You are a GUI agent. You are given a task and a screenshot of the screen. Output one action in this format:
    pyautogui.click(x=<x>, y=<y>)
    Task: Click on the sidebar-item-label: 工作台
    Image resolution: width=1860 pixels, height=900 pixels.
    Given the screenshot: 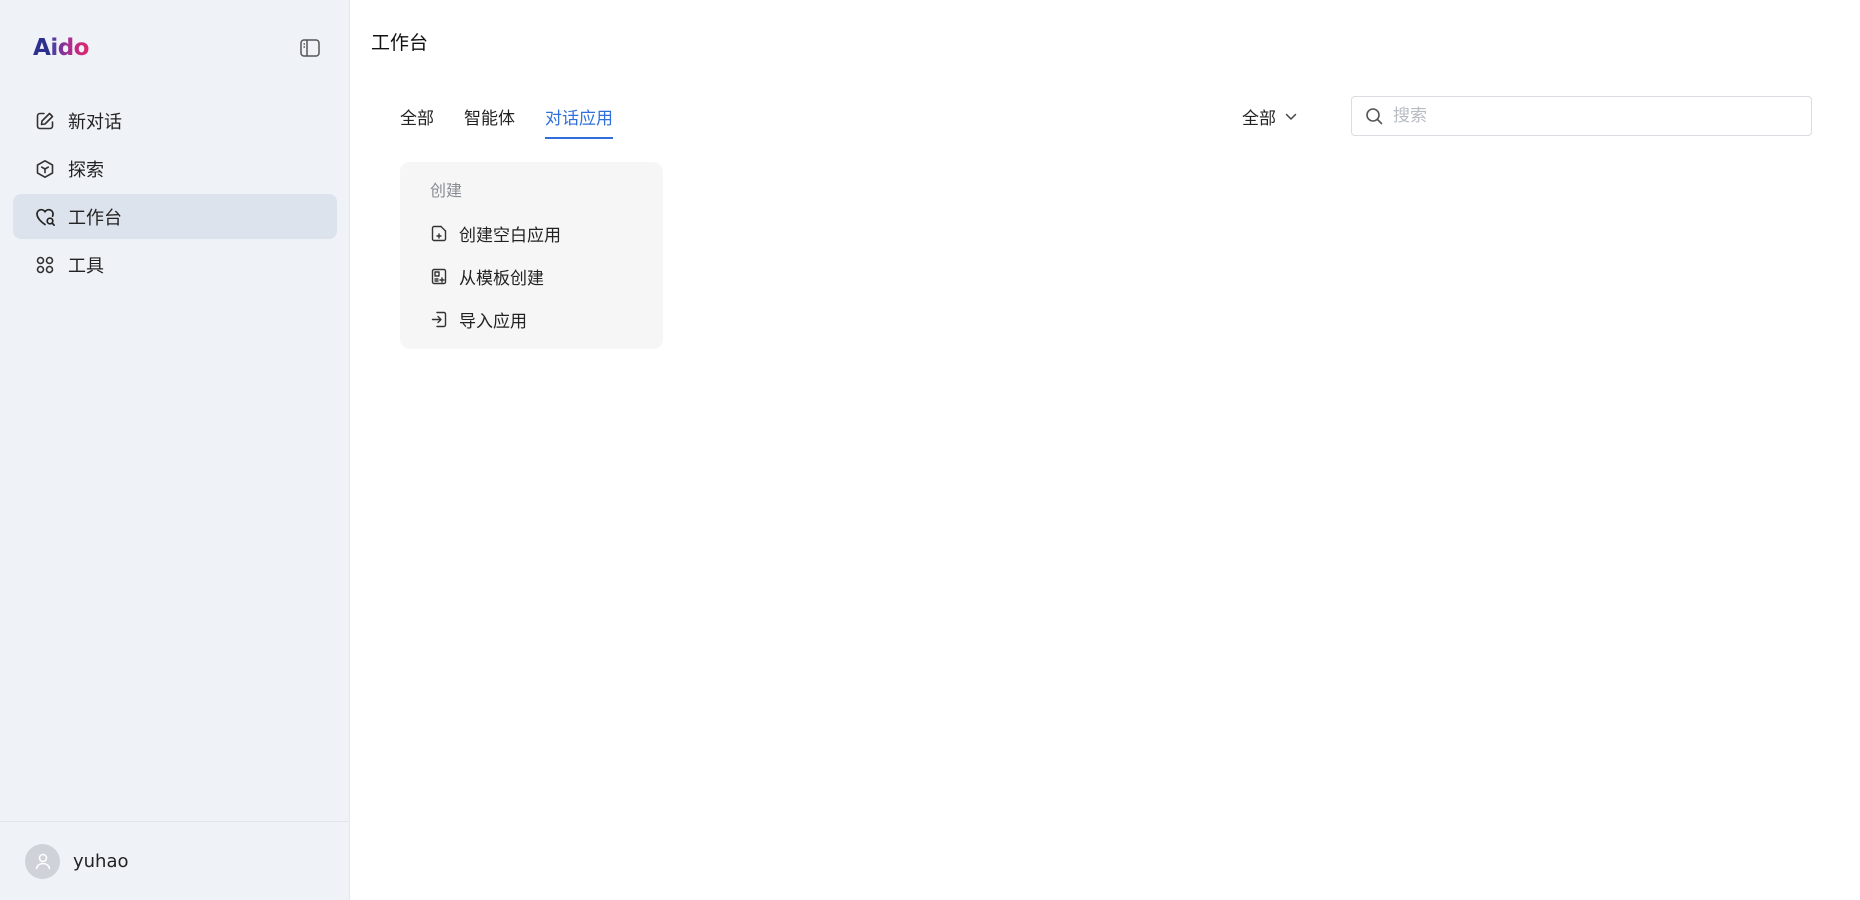 What is the action you would take?
    pyautogui.click(x=95, y=218)
    